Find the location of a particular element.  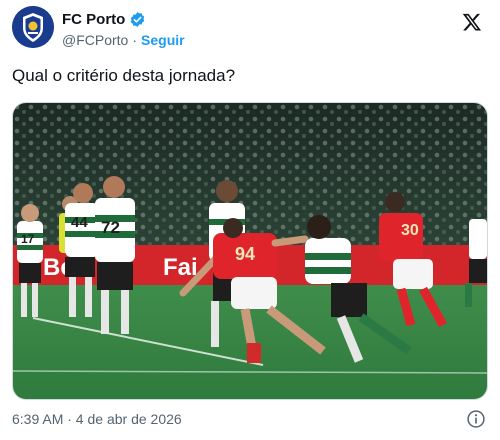

jersey-number-94: 94 is located at coordinates (245, 254).